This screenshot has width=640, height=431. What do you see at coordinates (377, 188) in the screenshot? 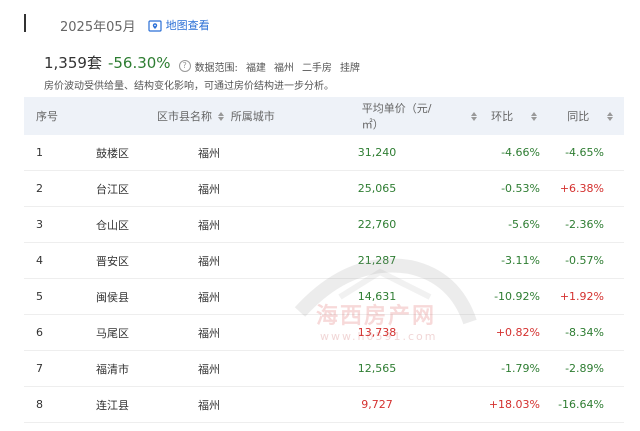
I see `row-avg-price: 25,065` at bounding box center [377, 188].